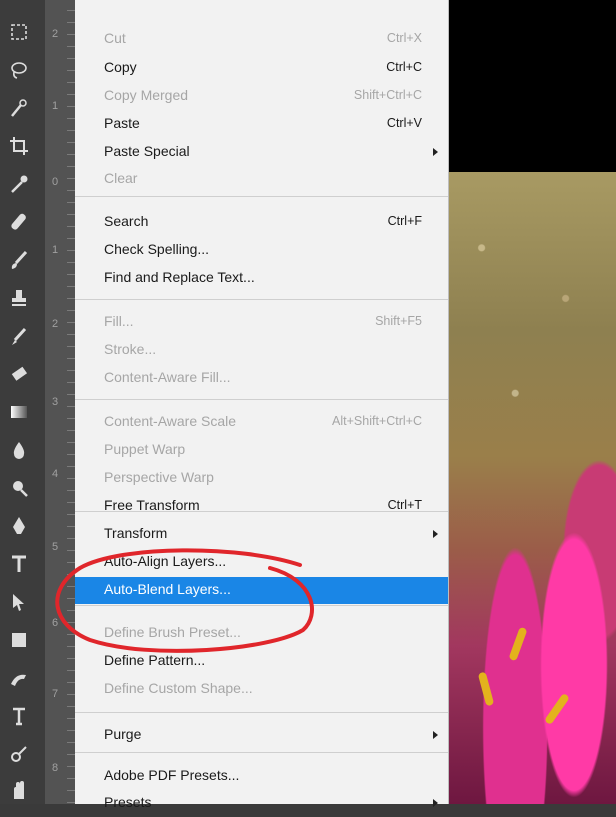 This screenshot has width=616, height=817. What do you see at coordinates (55, 547) in the screenshot?
I see `ruler-number: 5` at bounding box center [55, 547].